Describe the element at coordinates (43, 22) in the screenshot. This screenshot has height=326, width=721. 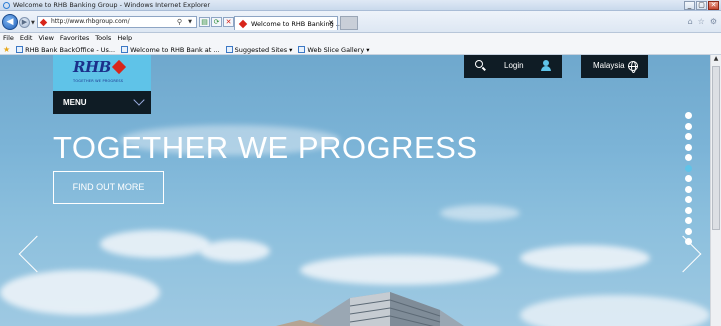
I see `site-favicon-icon` at that location.